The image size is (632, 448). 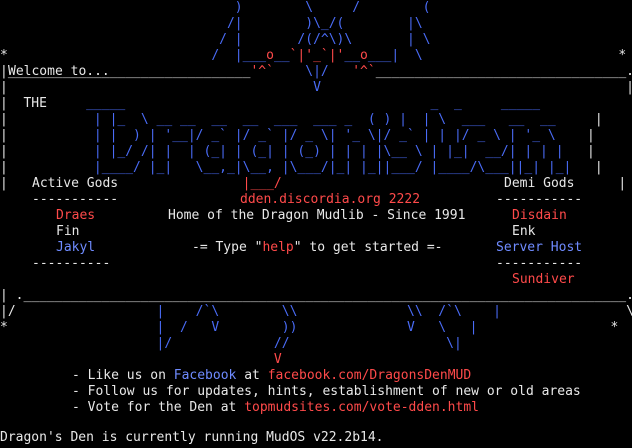 I want to click on ascii-art-dragon: ) \ / (, so click(x=215, y=7).